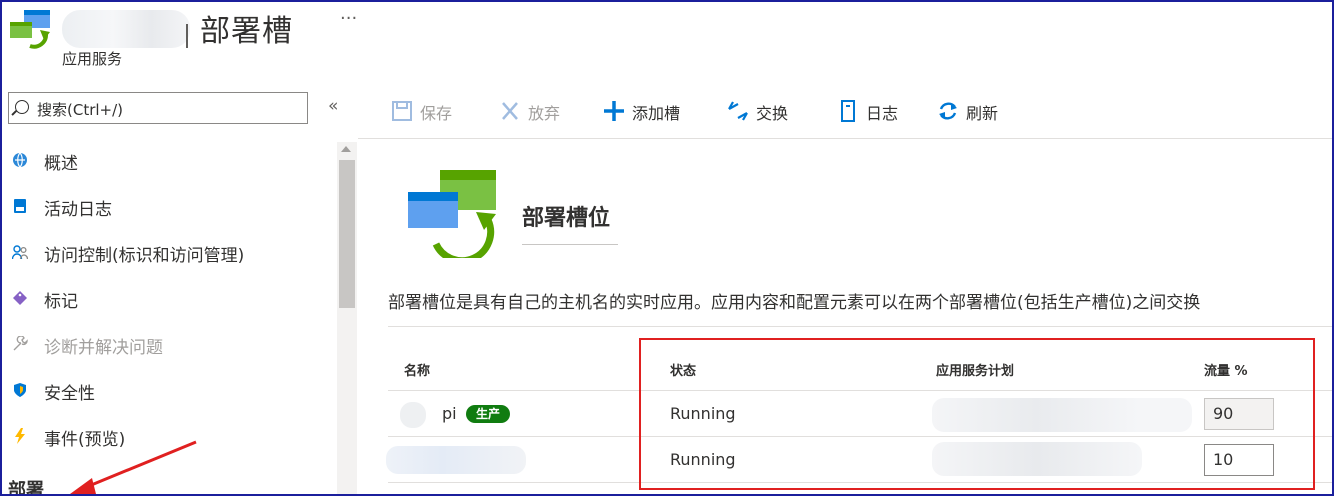  Describe the element at coordinates (982, 113) in the screenshot. I see `refresh-label: 刷新` at that location.